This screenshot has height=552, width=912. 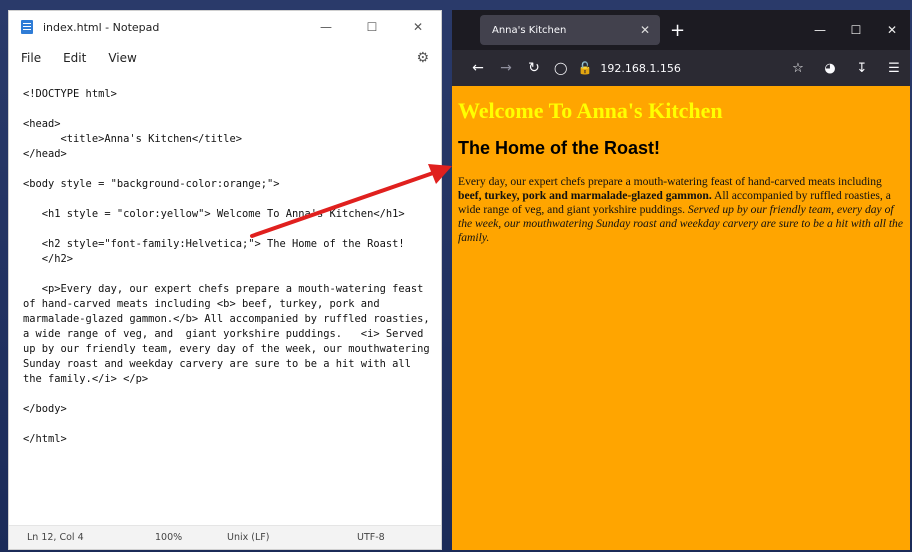 I want to click on reload-icon: ↻, so click(x=534, y=68).